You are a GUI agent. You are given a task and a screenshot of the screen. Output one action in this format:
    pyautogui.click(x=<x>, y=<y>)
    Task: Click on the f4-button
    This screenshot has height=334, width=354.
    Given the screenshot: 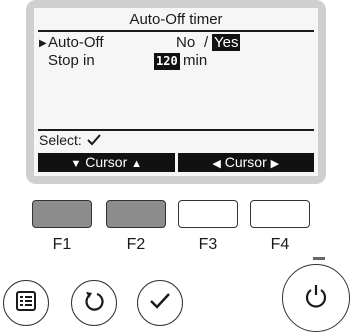 What is the action you would take?
    pyautogui.click(x=280, y=214)
    